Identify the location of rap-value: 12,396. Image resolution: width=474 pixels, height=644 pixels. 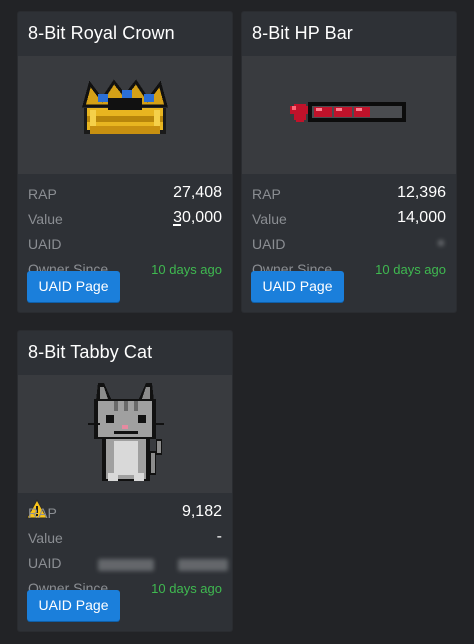
(421, 192).